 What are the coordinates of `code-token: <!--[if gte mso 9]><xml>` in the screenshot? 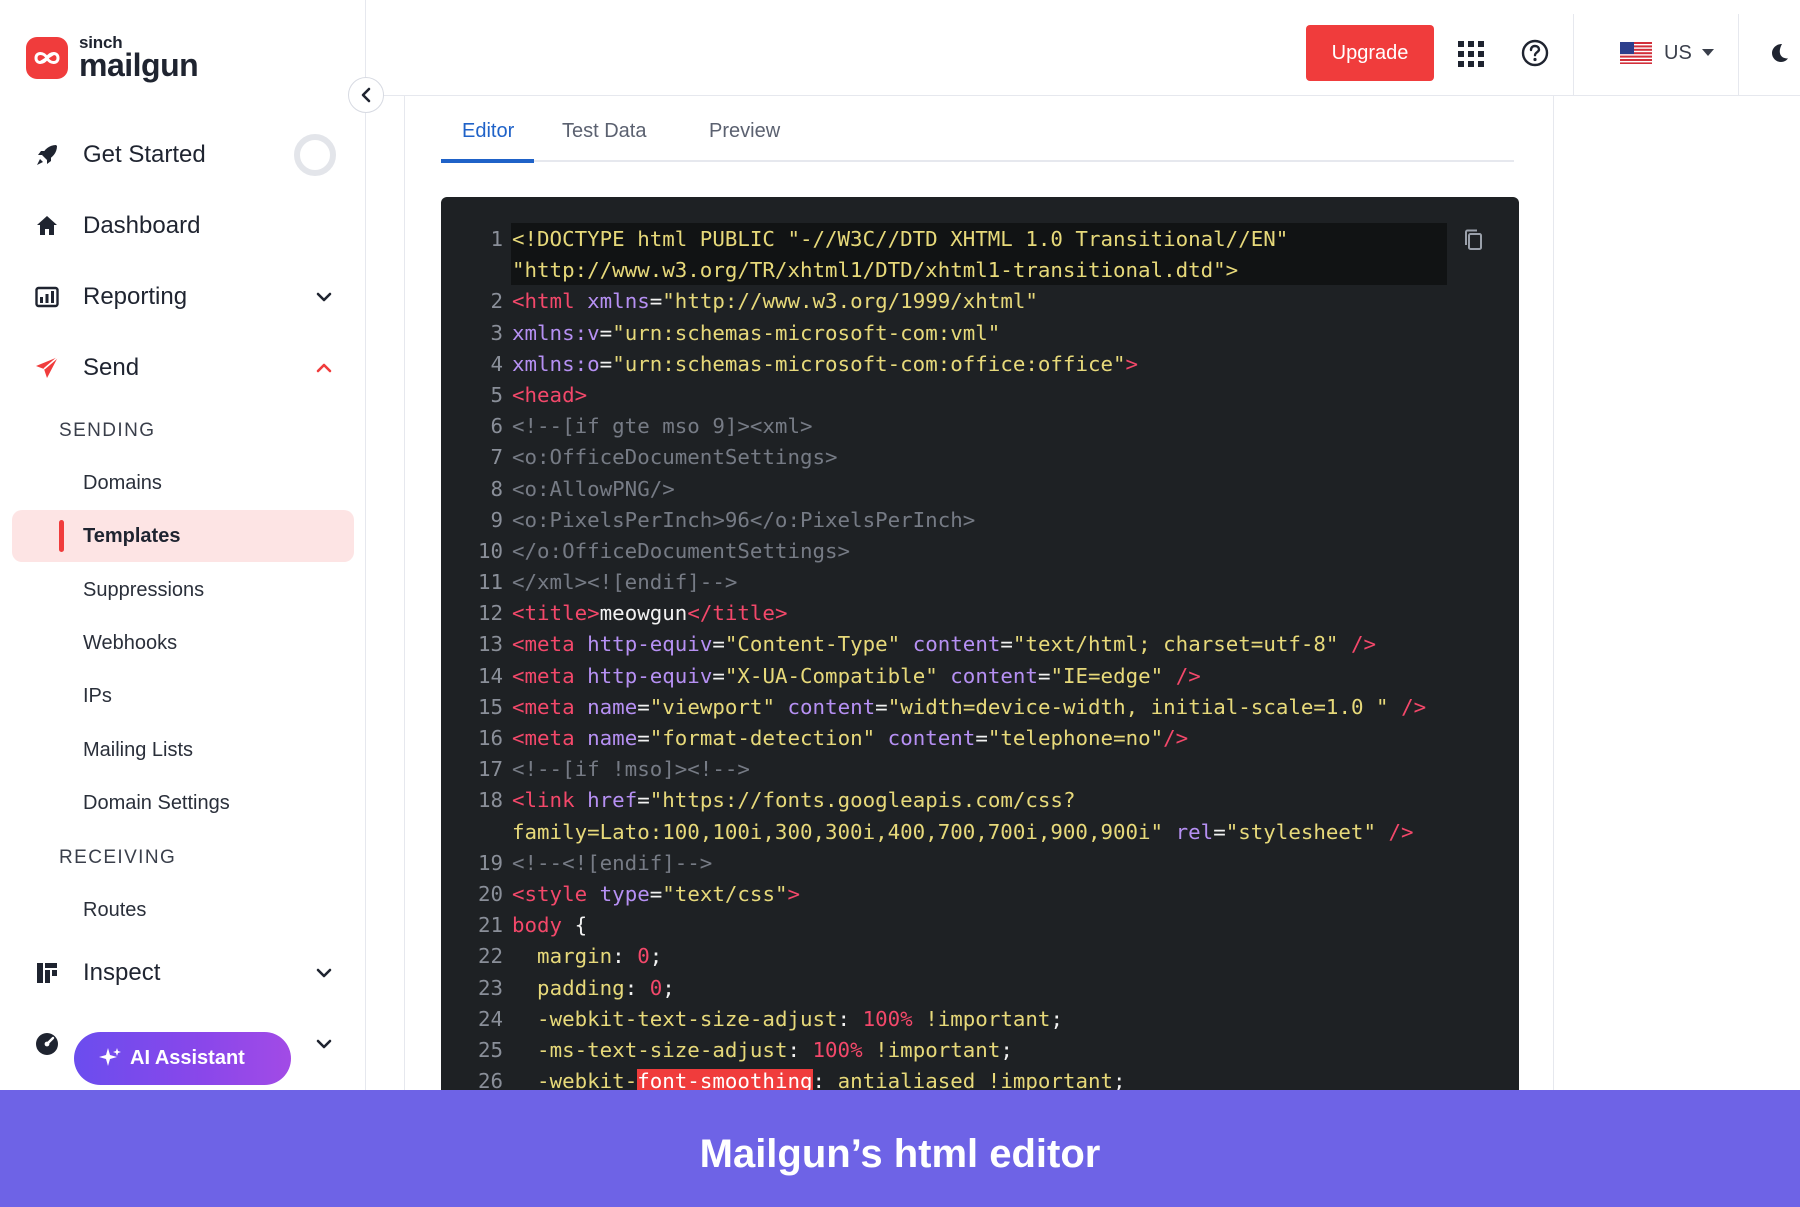 It's located at (662, 426).